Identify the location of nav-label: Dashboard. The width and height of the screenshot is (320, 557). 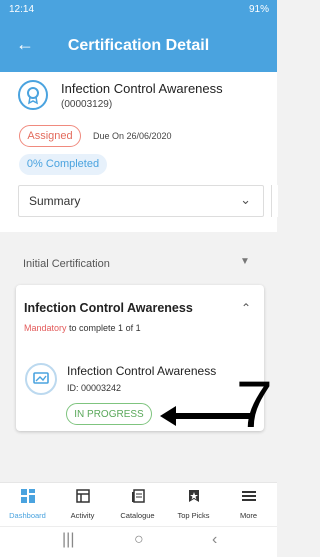
(27, 515).